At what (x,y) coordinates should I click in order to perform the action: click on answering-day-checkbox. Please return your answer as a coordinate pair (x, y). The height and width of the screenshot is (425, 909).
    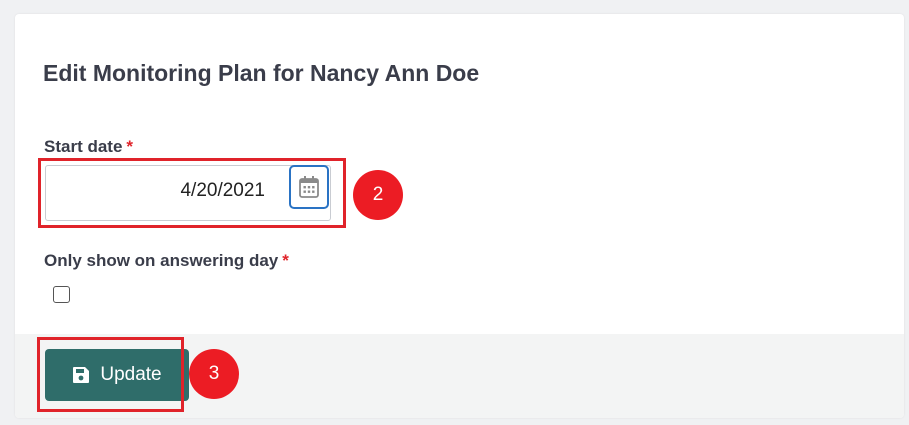
    Looking at the image, I should click on (61, 294).